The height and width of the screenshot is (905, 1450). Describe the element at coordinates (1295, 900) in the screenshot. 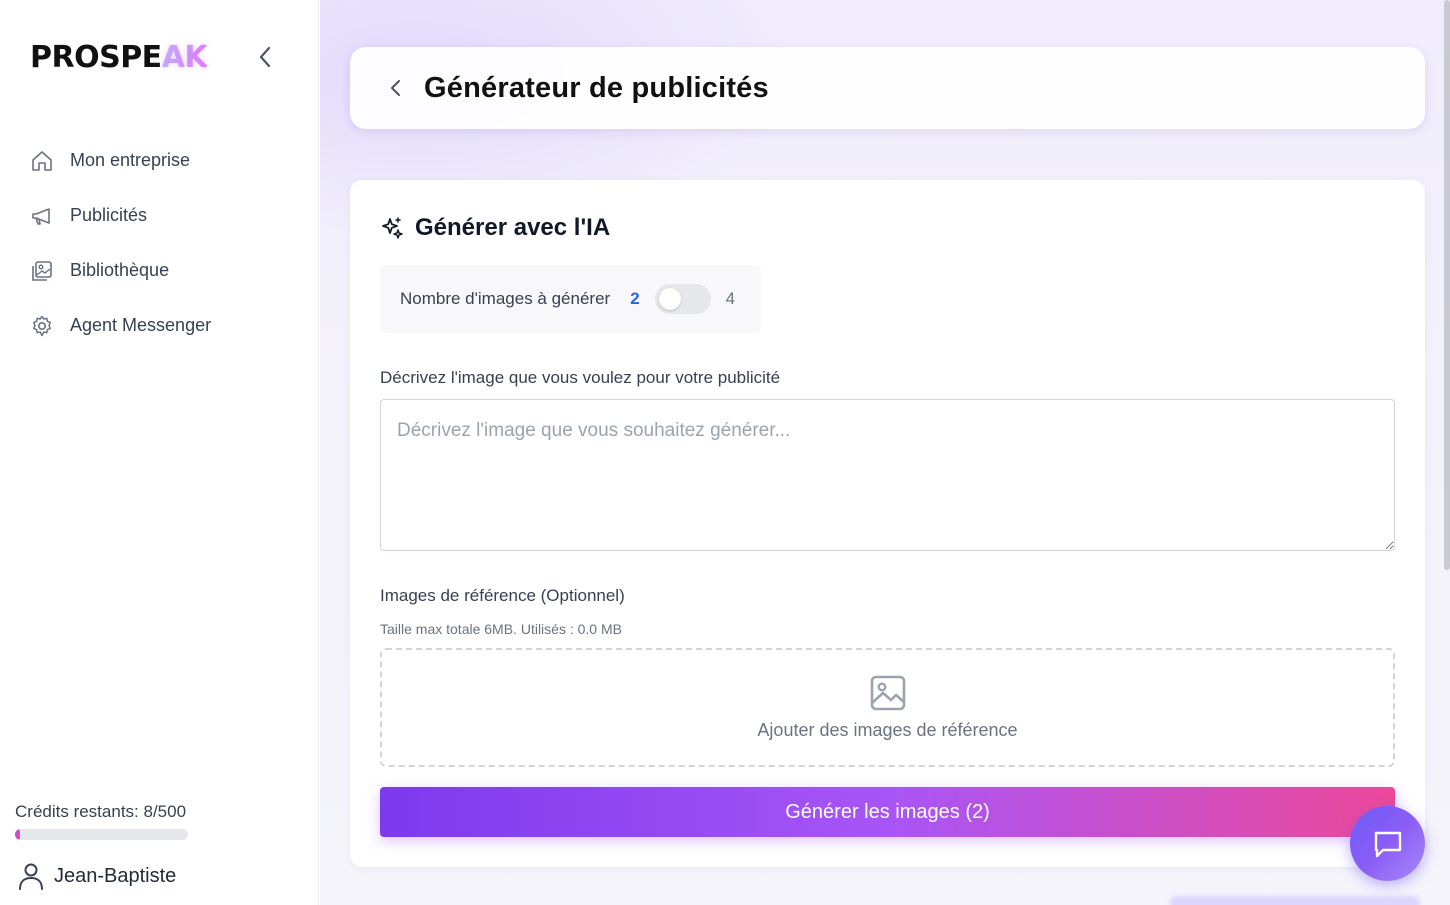

I see `next-section-edge` at that location.